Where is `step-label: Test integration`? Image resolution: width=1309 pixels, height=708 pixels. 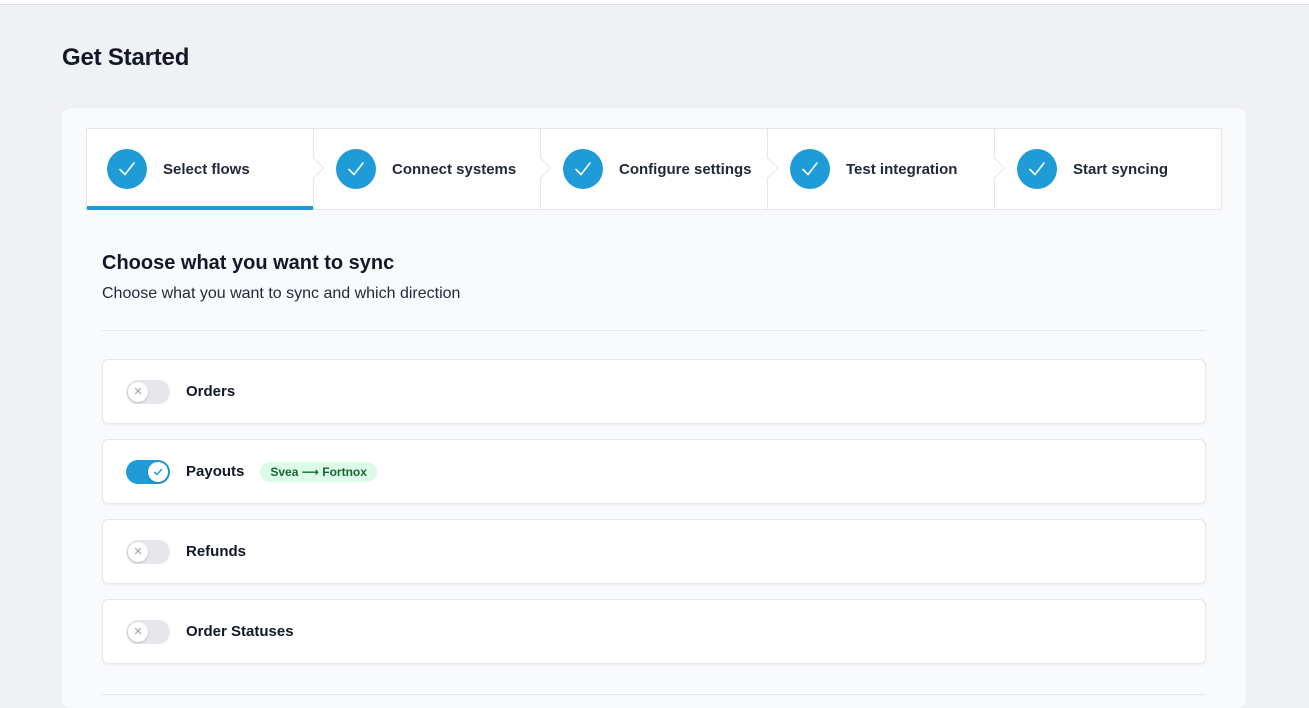
step-label: Test integration is located at coordinates (902, 169).